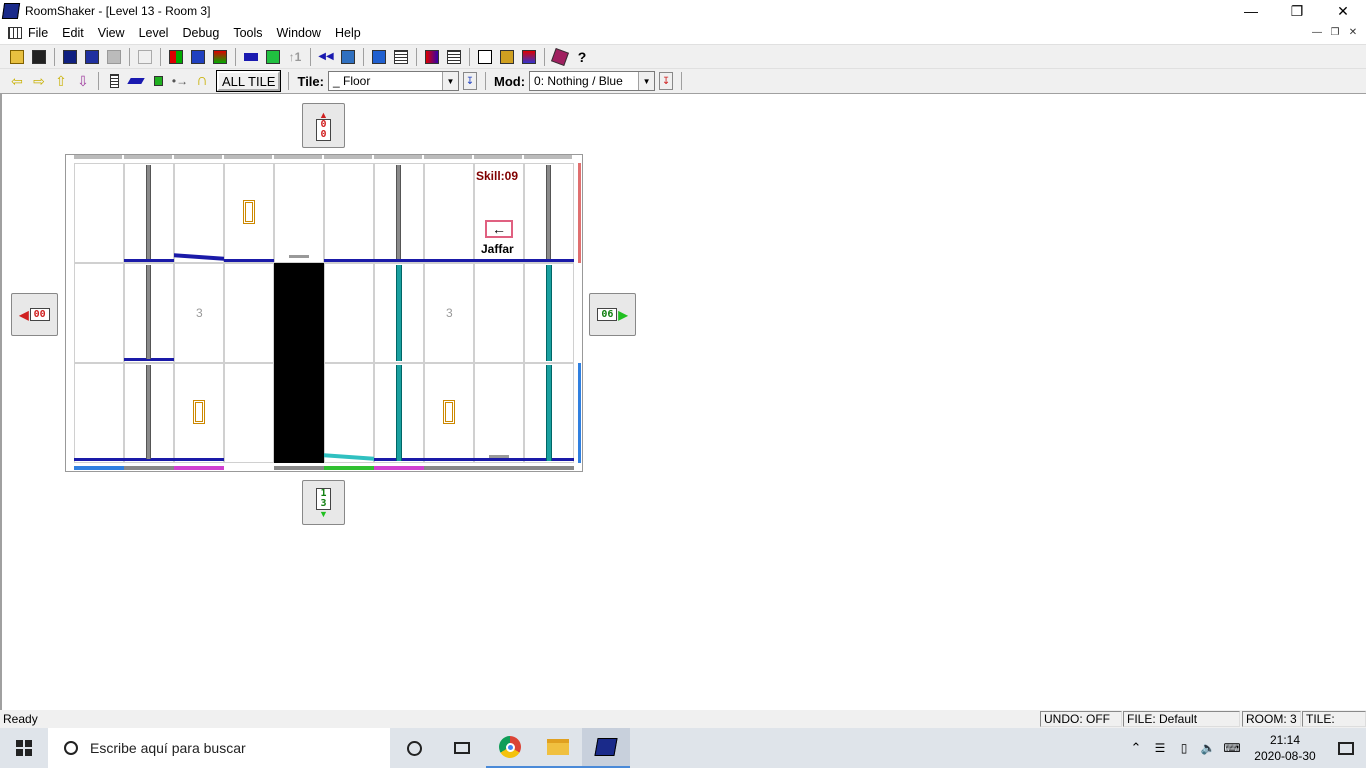  What do you see at coordinates (115, 33) in the screenshot?
I see `menu-view: View` at bounding box center [115, 33].